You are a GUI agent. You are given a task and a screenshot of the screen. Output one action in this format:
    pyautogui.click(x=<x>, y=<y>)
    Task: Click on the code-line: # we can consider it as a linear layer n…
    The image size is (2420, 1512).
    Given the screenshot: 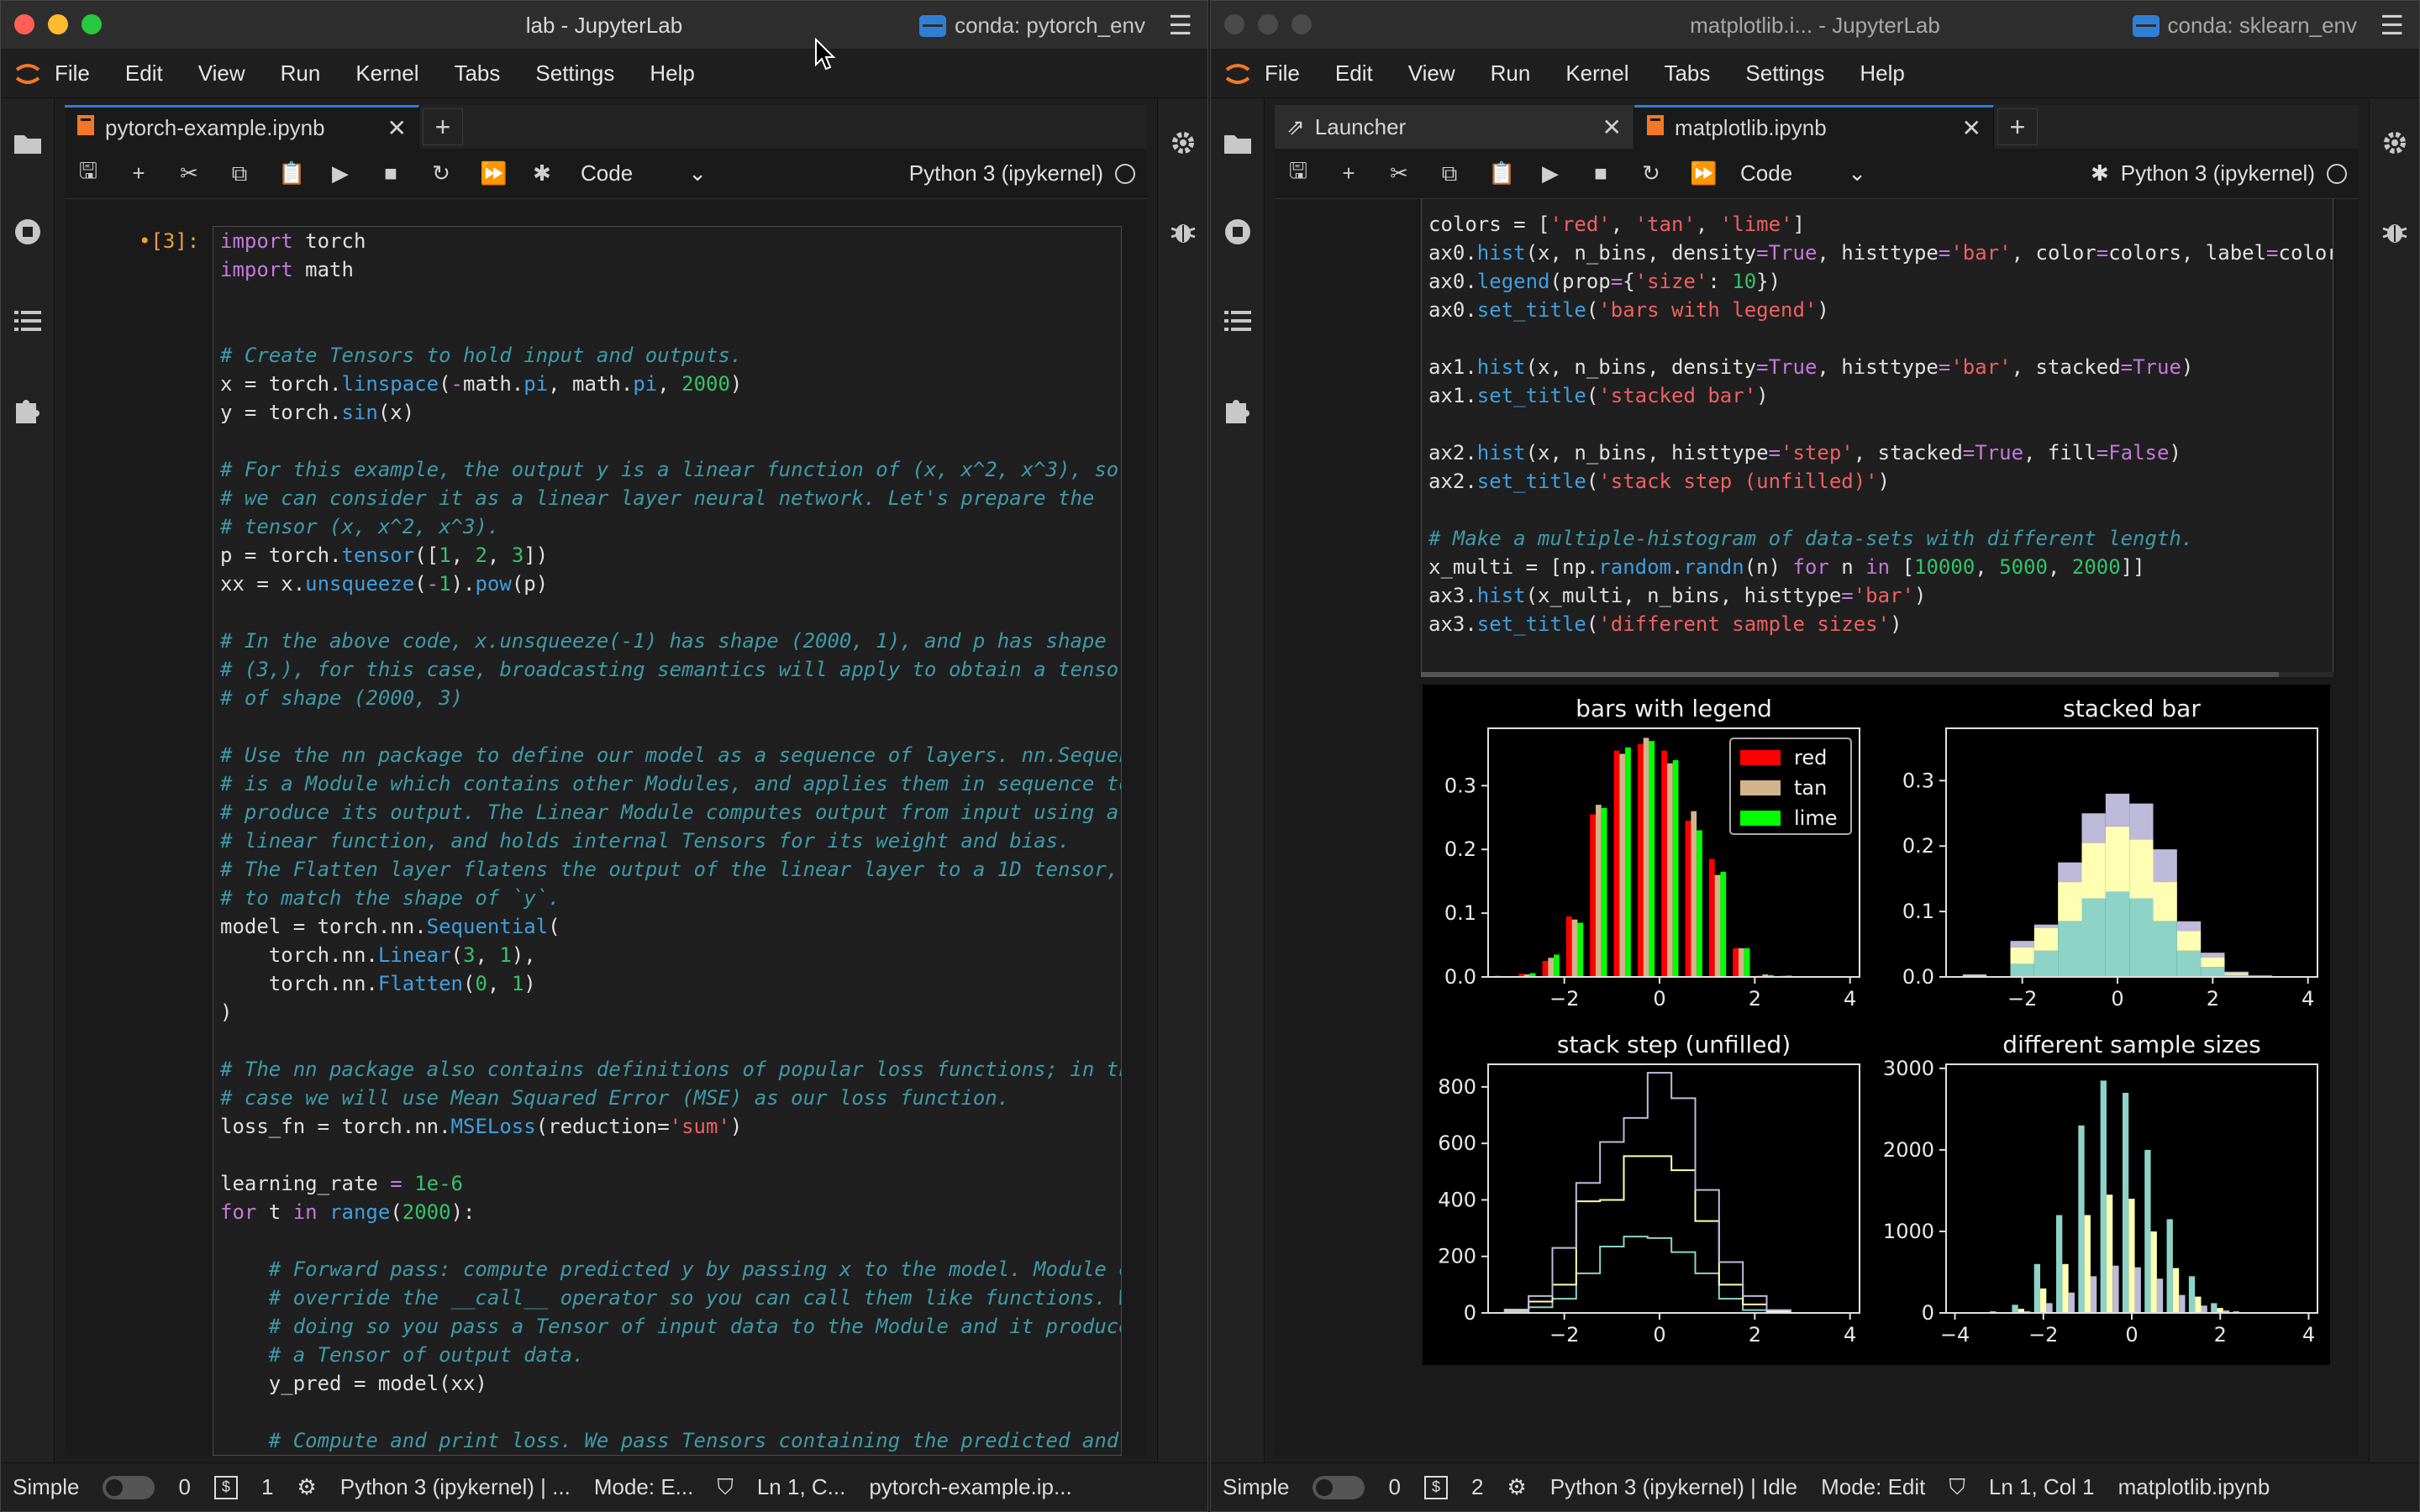 What is the action you would take?
    pyautogui.click(x=671, y=498)
    